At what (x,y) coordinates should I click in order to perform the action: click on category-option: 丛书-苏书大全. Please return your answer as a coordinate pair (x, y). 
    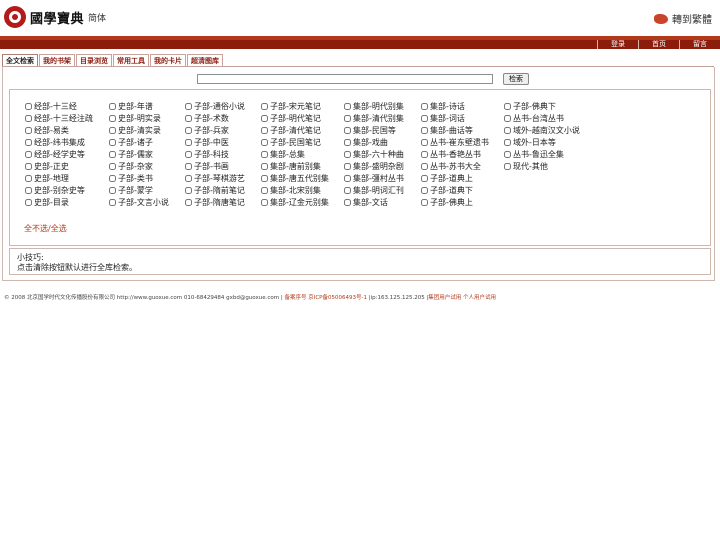
    Looking at the image, I should click on (451, 166).